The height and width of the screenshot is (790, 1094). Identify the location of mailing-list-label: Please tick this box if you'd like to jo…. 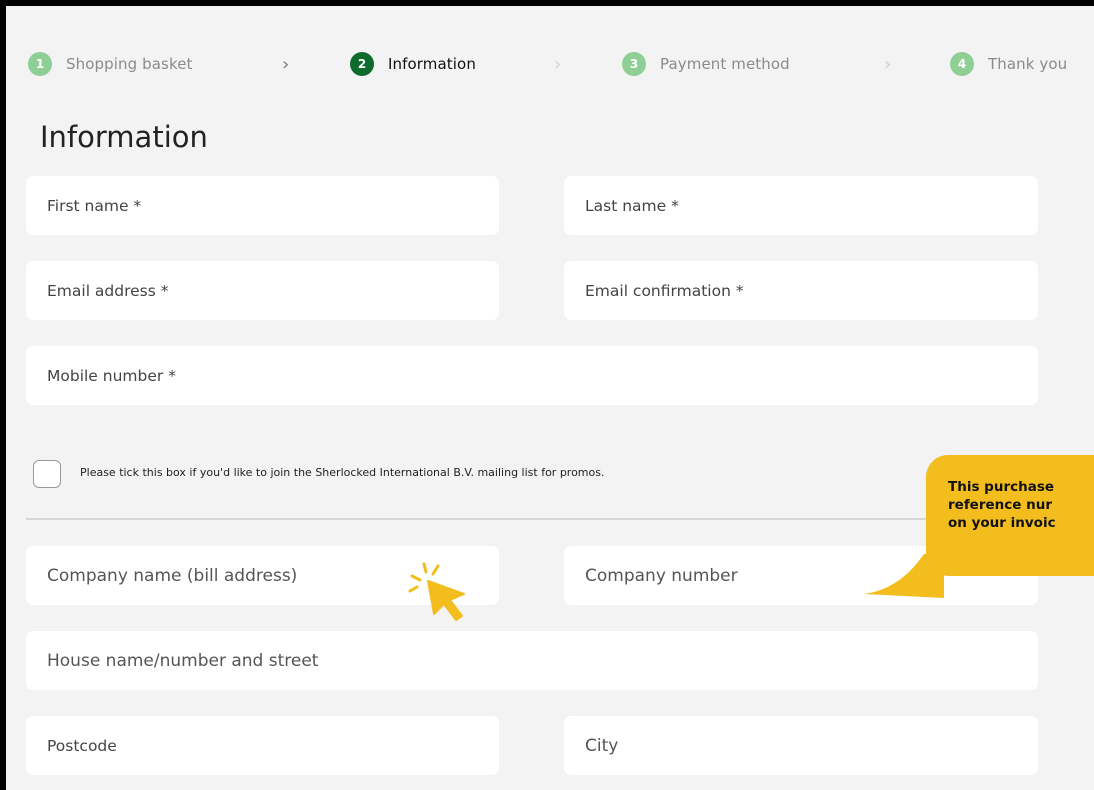
(342, 472).